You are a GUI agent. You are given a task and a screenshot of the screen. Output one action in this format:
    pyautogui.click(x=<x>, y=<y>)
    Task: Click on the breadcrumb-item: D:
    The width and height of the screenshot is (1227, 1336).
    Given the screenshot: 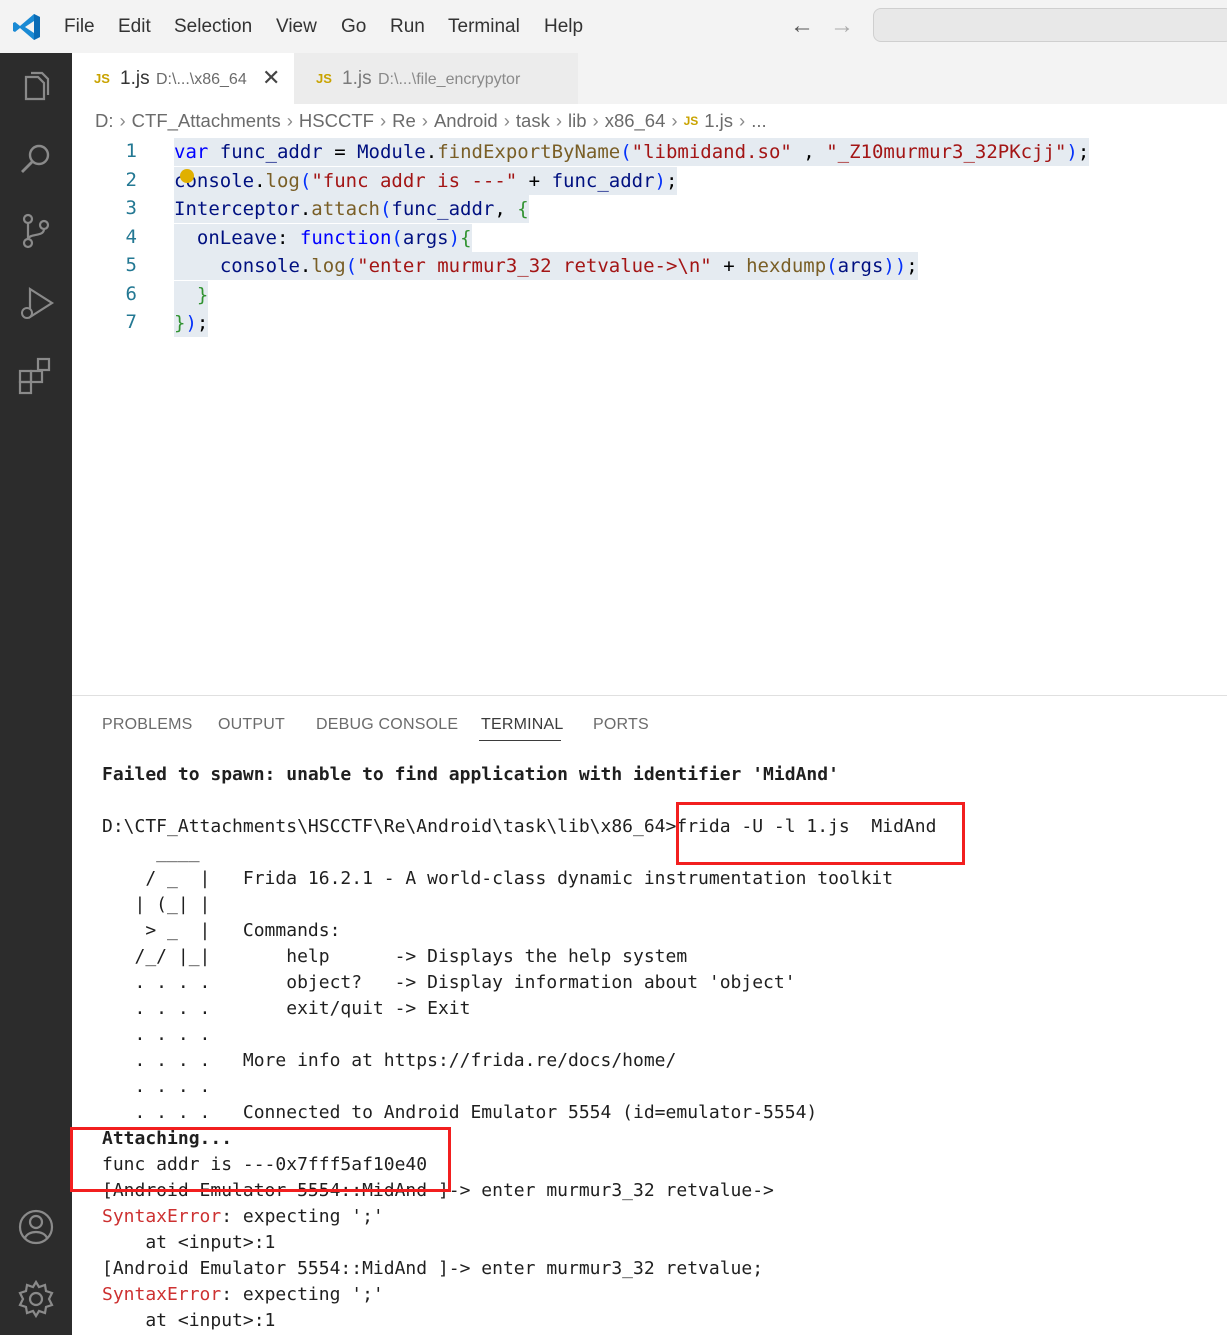 What is the action you would take?
    pyautogui.click(x=104, y=121)
    